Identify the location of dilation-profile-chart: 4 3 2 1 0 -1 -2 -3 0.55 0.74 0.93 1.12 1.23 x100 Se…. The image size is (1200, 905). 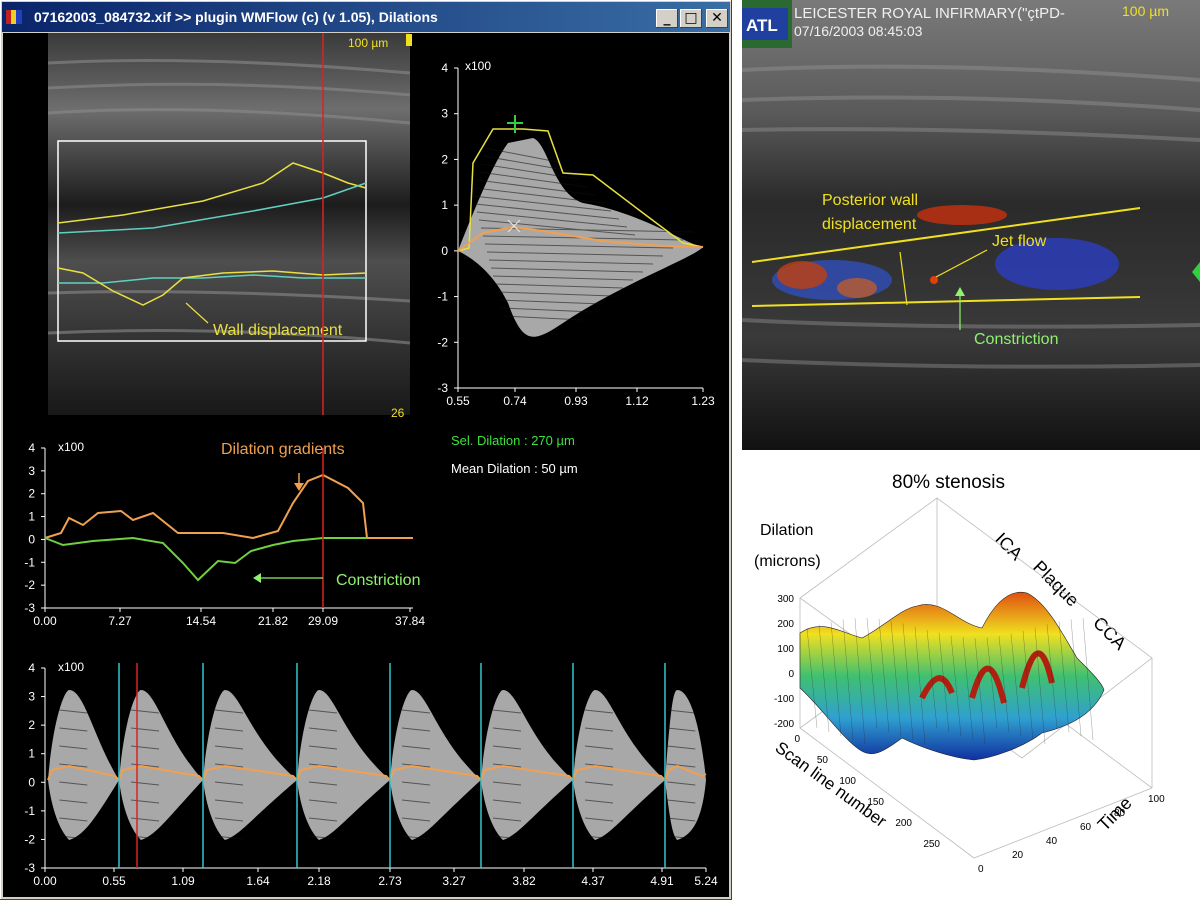
(576, 267).